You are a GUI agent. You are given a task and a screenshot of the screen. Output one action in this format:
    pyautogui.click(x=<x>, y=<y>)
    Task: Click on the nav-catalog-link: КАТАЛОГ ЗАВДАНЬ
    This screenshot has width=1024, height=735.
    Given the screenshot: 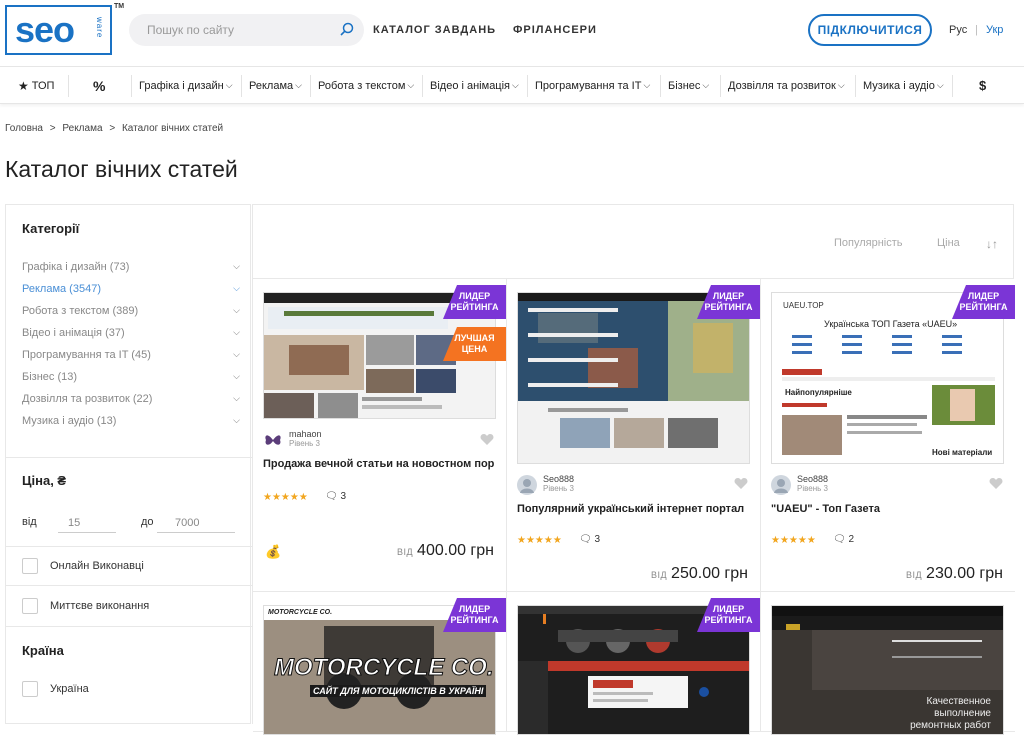 What is the action you would take?
    pyautogui.click(x=434, y=30)
    